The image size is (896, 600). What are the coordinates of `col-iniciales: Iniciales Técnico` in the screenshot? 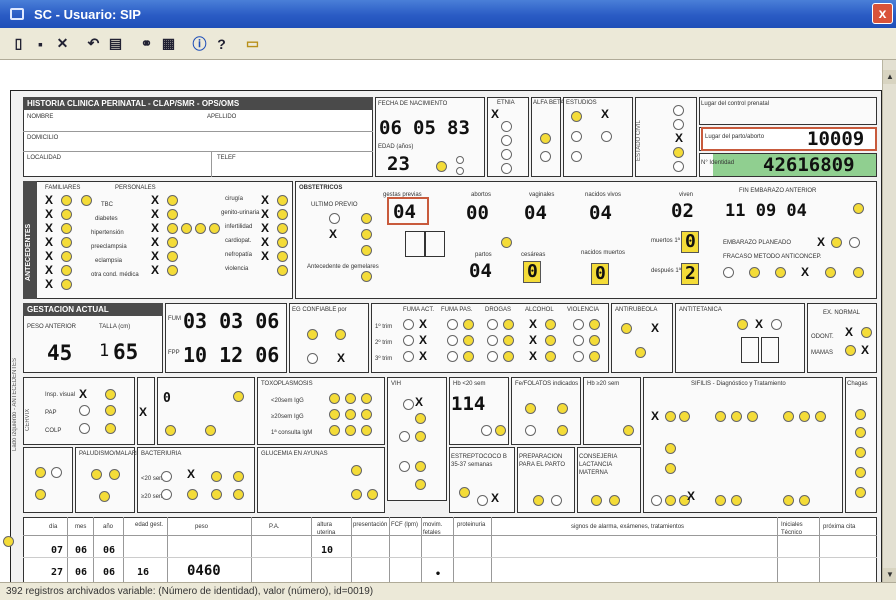 It's located at (792, 529).